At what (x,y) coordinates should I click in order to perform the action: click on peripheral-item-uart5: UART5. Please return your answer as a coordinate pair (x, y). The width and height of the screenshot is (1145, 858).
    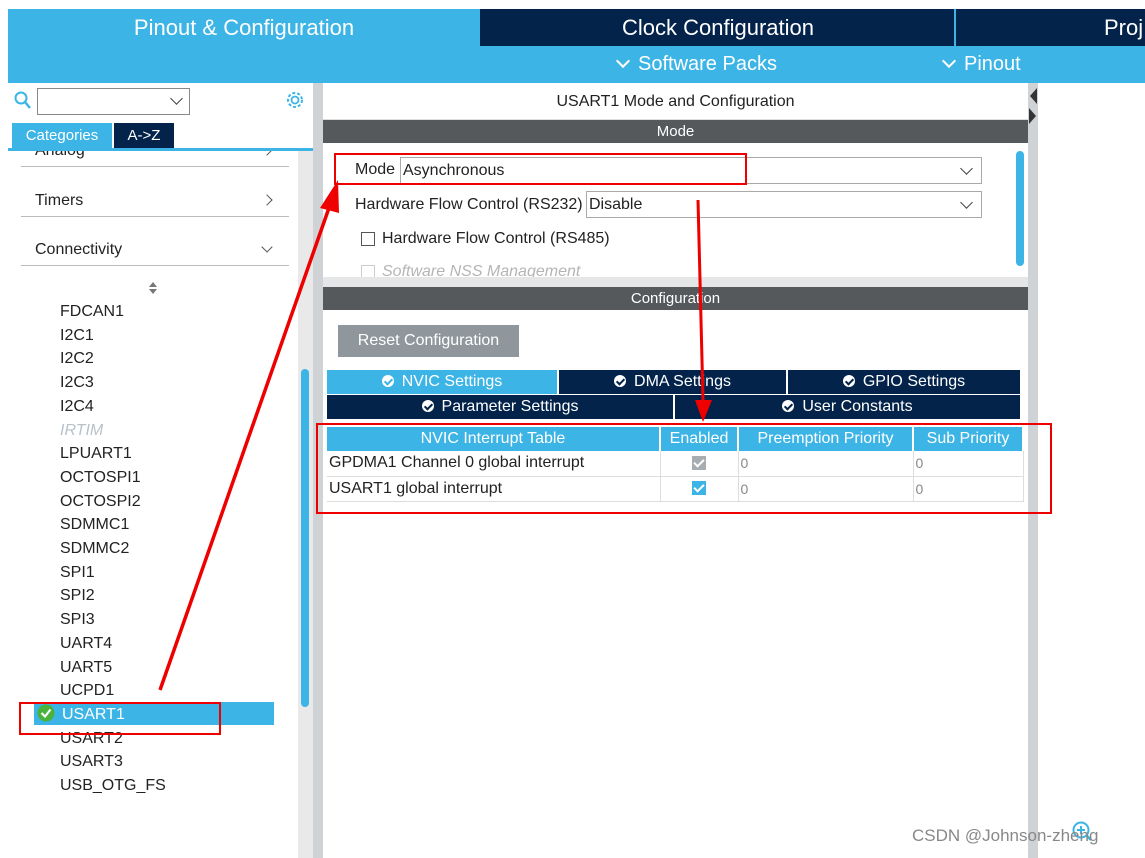
    Looking at the image, I should click on (86, 668).